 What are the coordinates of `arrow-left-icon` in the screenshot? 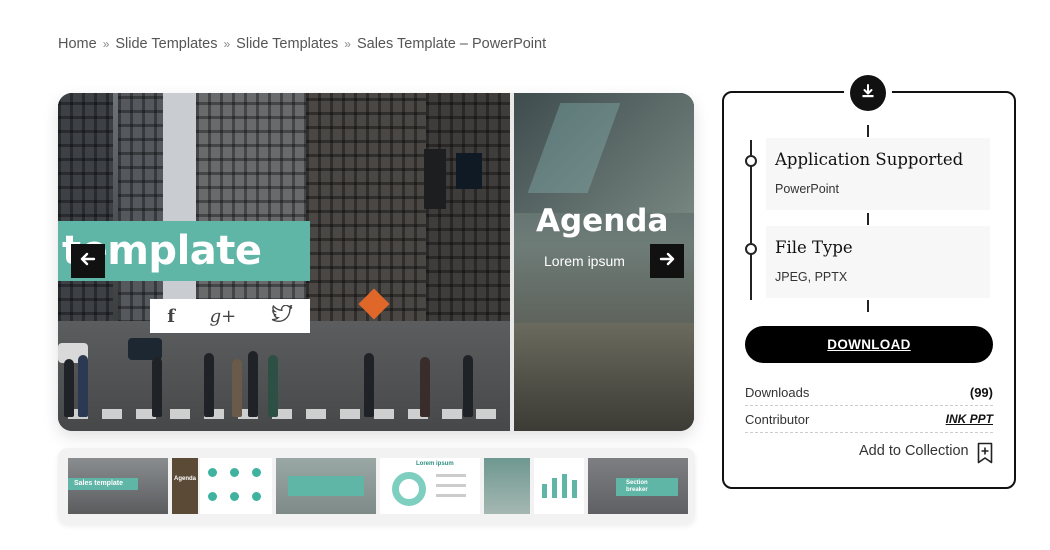 It's located at (88, 261).